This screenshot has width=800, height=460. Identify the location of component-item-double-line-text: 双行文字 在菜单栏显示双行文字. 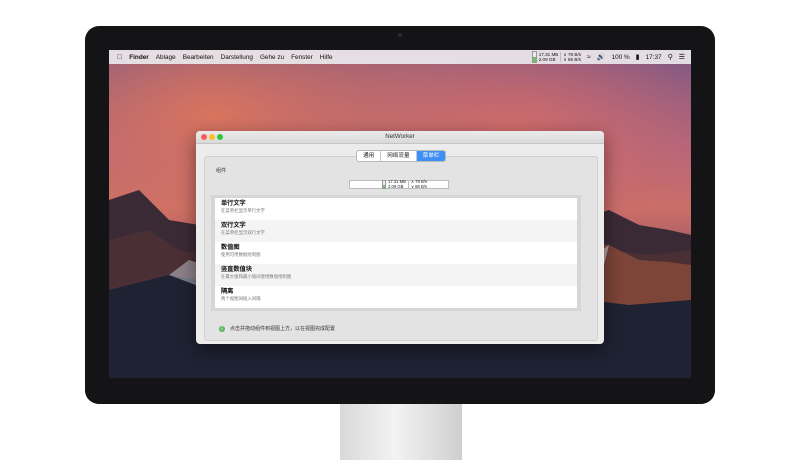
(396, 231).